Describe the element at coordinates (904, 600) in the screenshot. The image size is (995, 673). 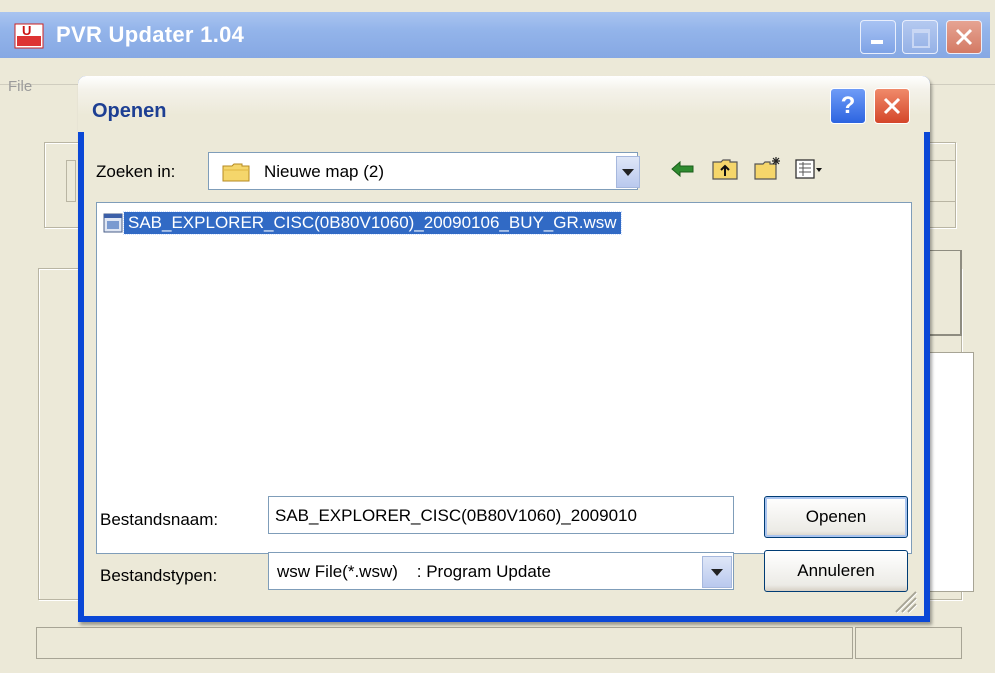
I see `resize-grip-icon` at that location.